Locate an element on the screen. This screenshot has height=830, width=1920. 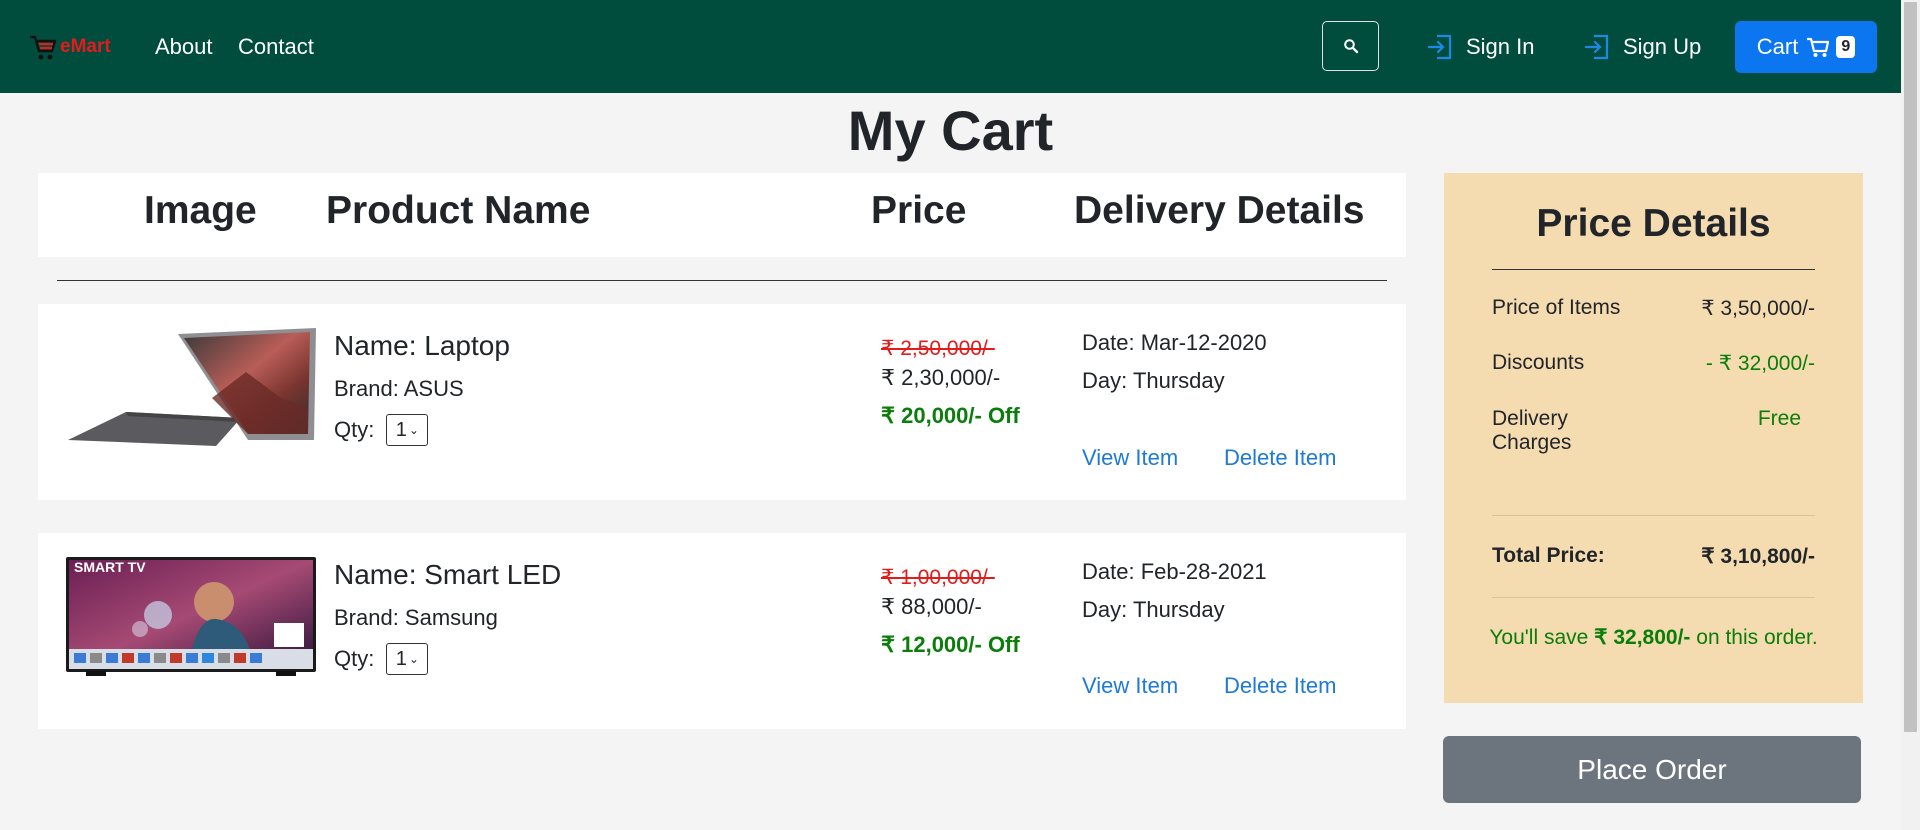
smart-tv-icon: SMART TV is located at coordinates (191, 616).